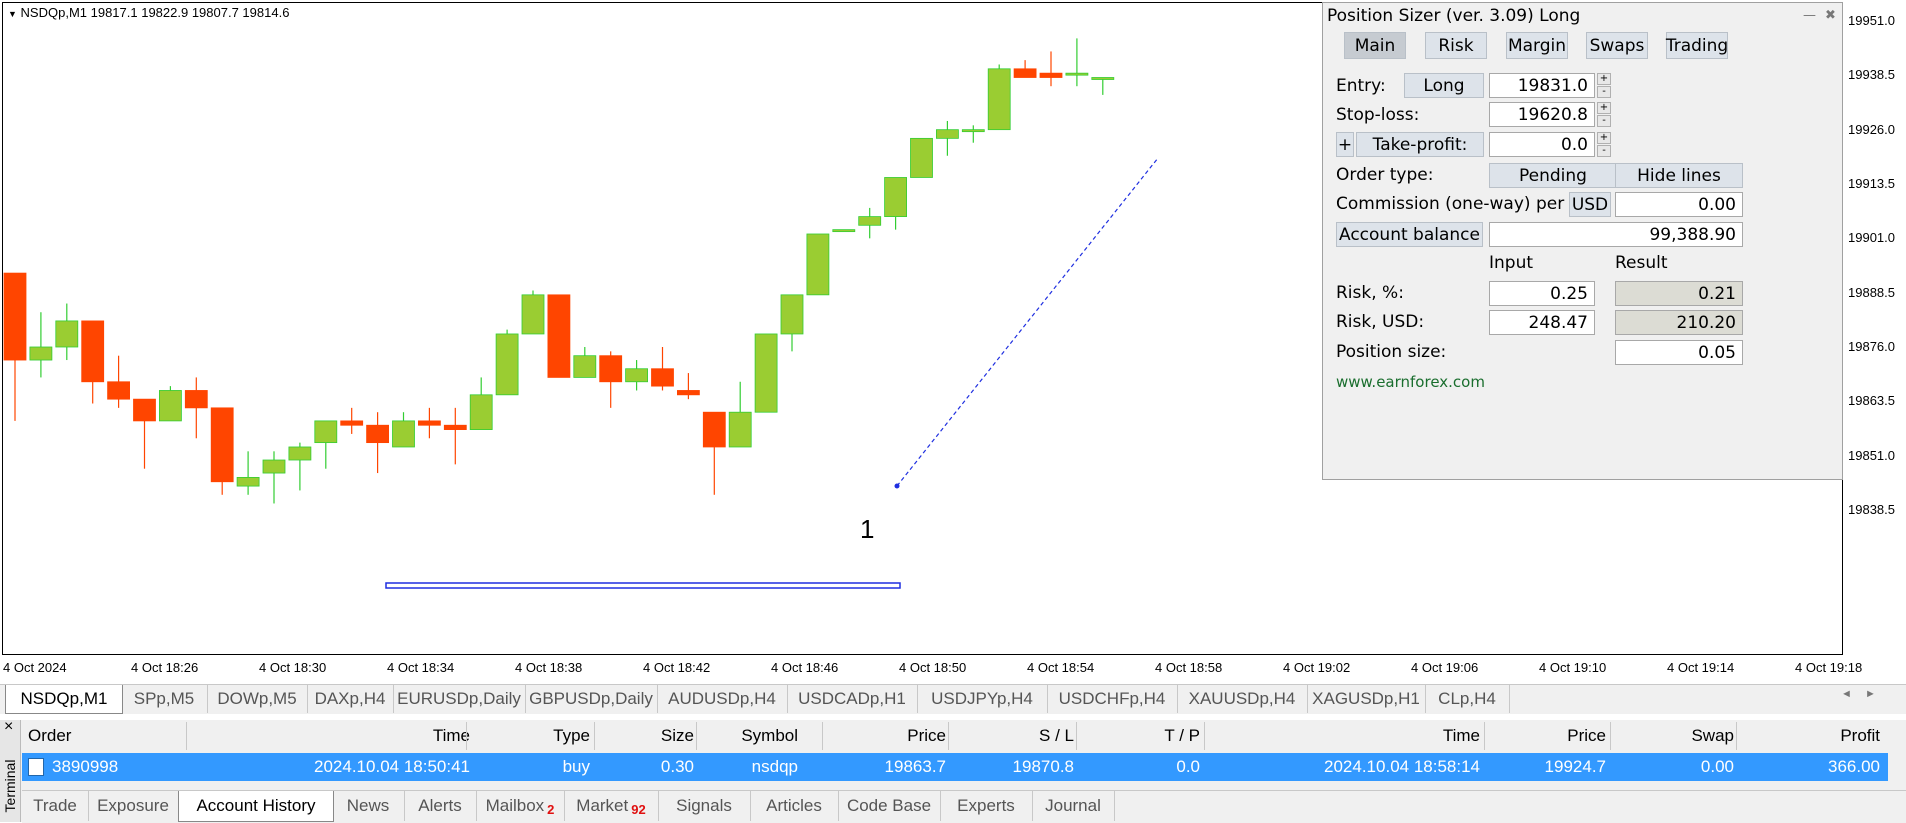 Image resolution: width=1906 pixels, height=823 pixels. I want to click on column-header: T / P, so click(1182, 736).